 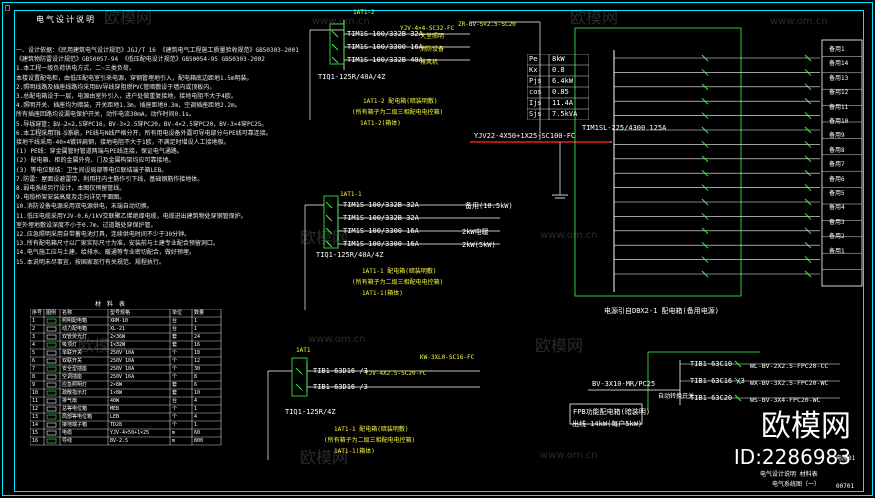 I want to click on small-panel-breaker-2: TIB1-63C16 /3, so click(x=717, y=381).